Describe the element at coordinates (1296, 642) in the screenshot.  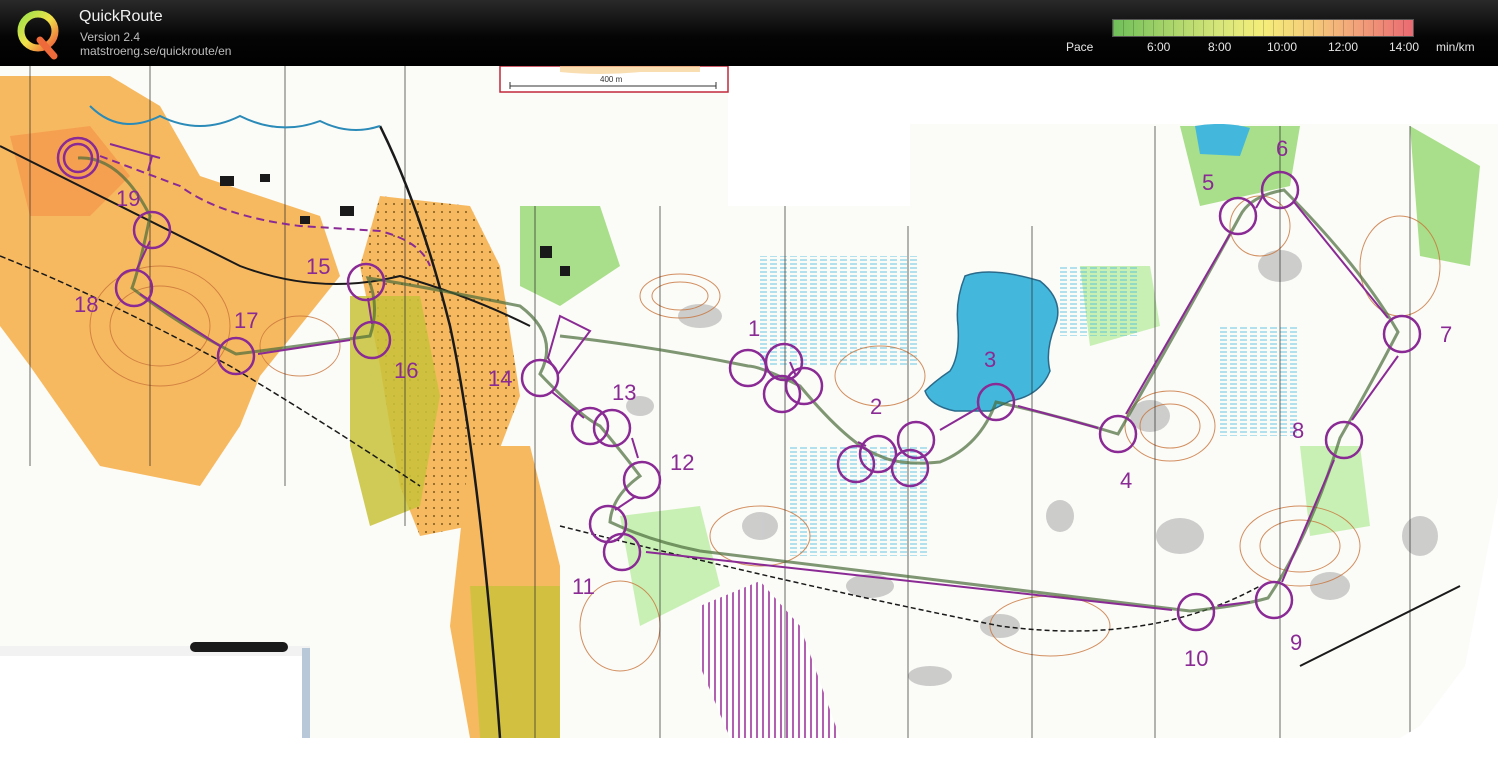
I see `control-label-9: 9` at that location.